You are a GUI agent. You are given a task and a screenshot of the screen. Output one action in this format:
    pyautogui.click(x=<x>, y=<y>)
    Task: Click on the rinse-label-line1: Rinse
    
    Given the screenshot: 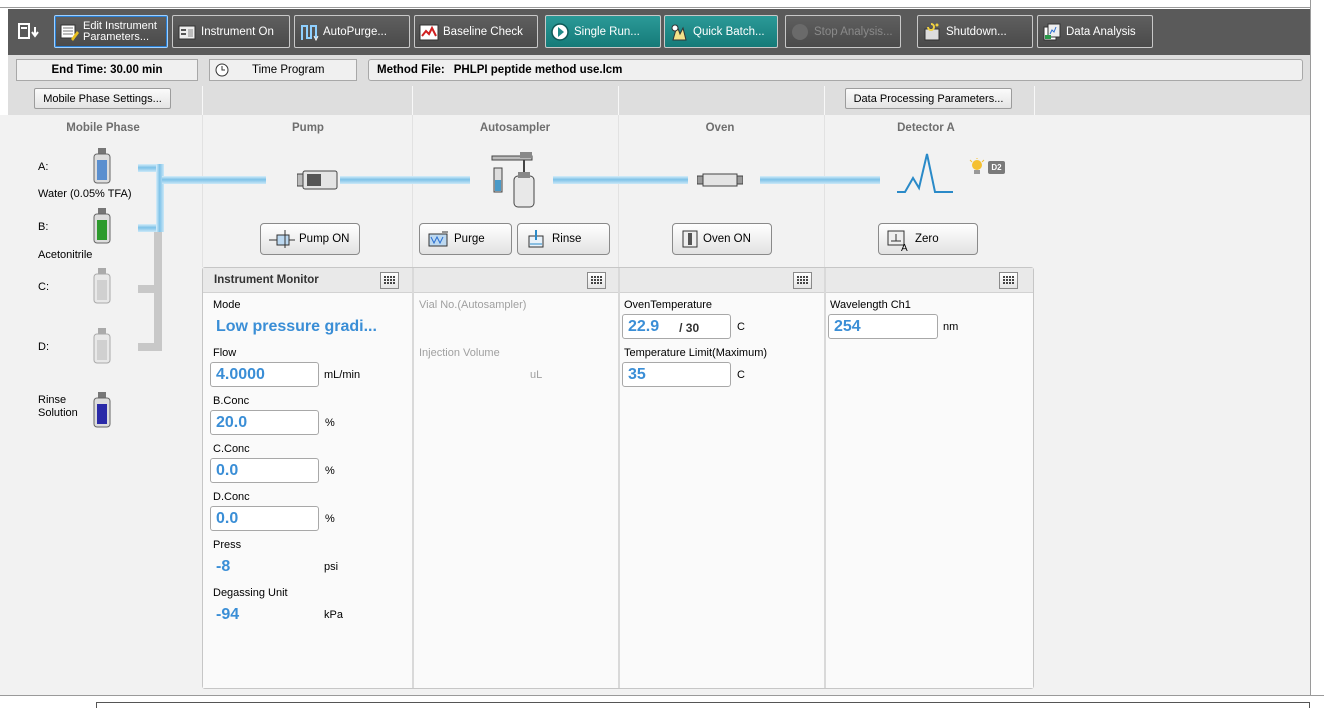 What is the action you would take?
    pyautogui.click(x=52, y=400)
    